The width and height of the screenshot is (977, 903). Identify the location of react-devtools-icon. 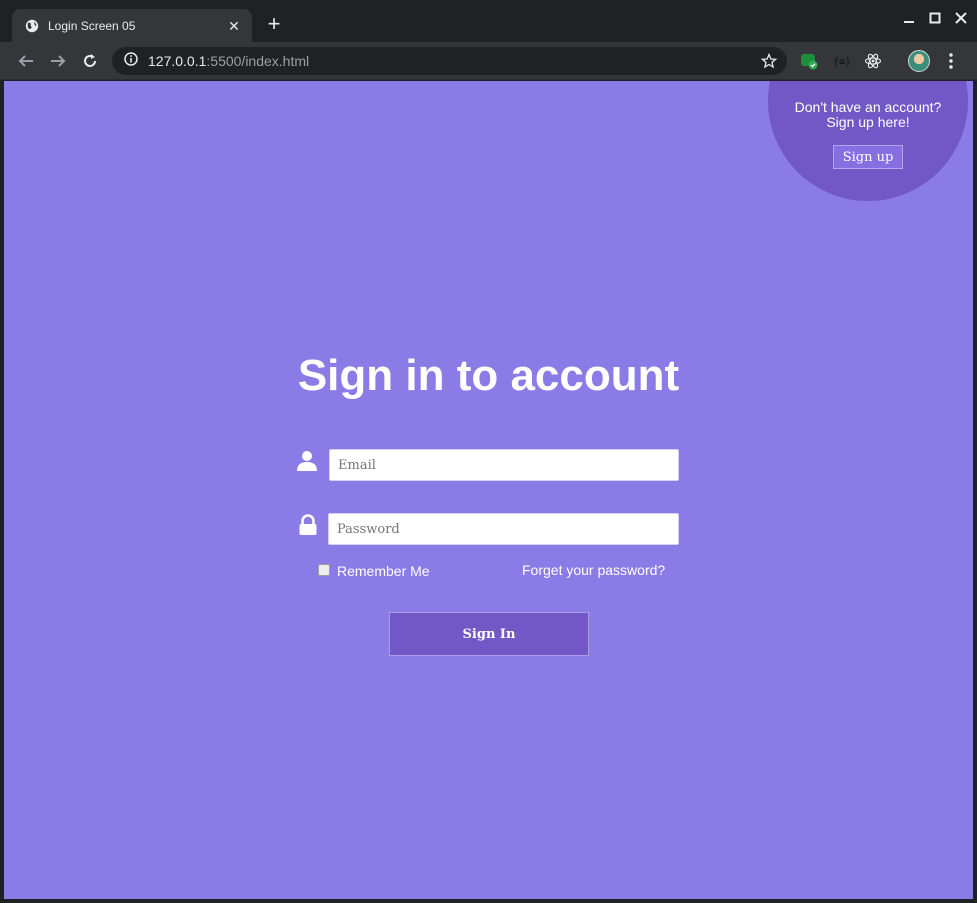
(873, 61).